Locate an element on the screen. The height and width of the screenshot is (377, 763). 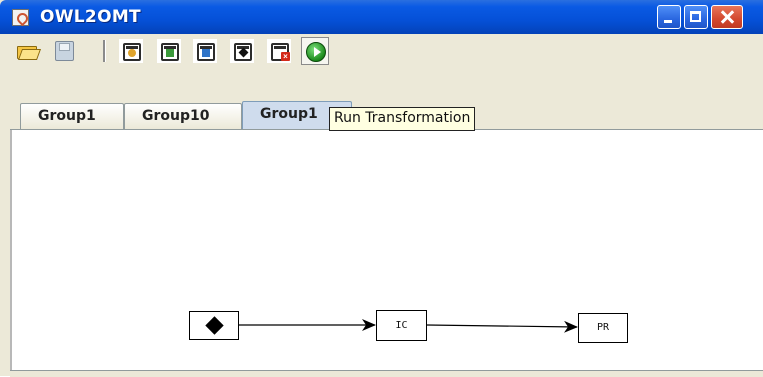
diamond-icon is located at coordinates (214, 325).